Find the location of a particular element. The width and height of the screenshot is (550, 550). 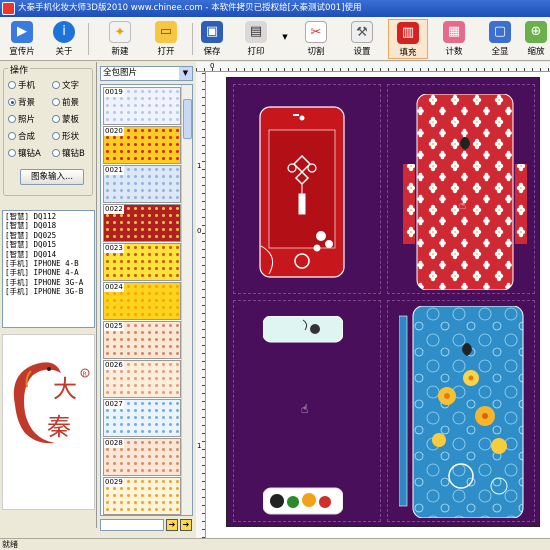

open-button: ▭ 打开 is located at coordinates (166, 39).